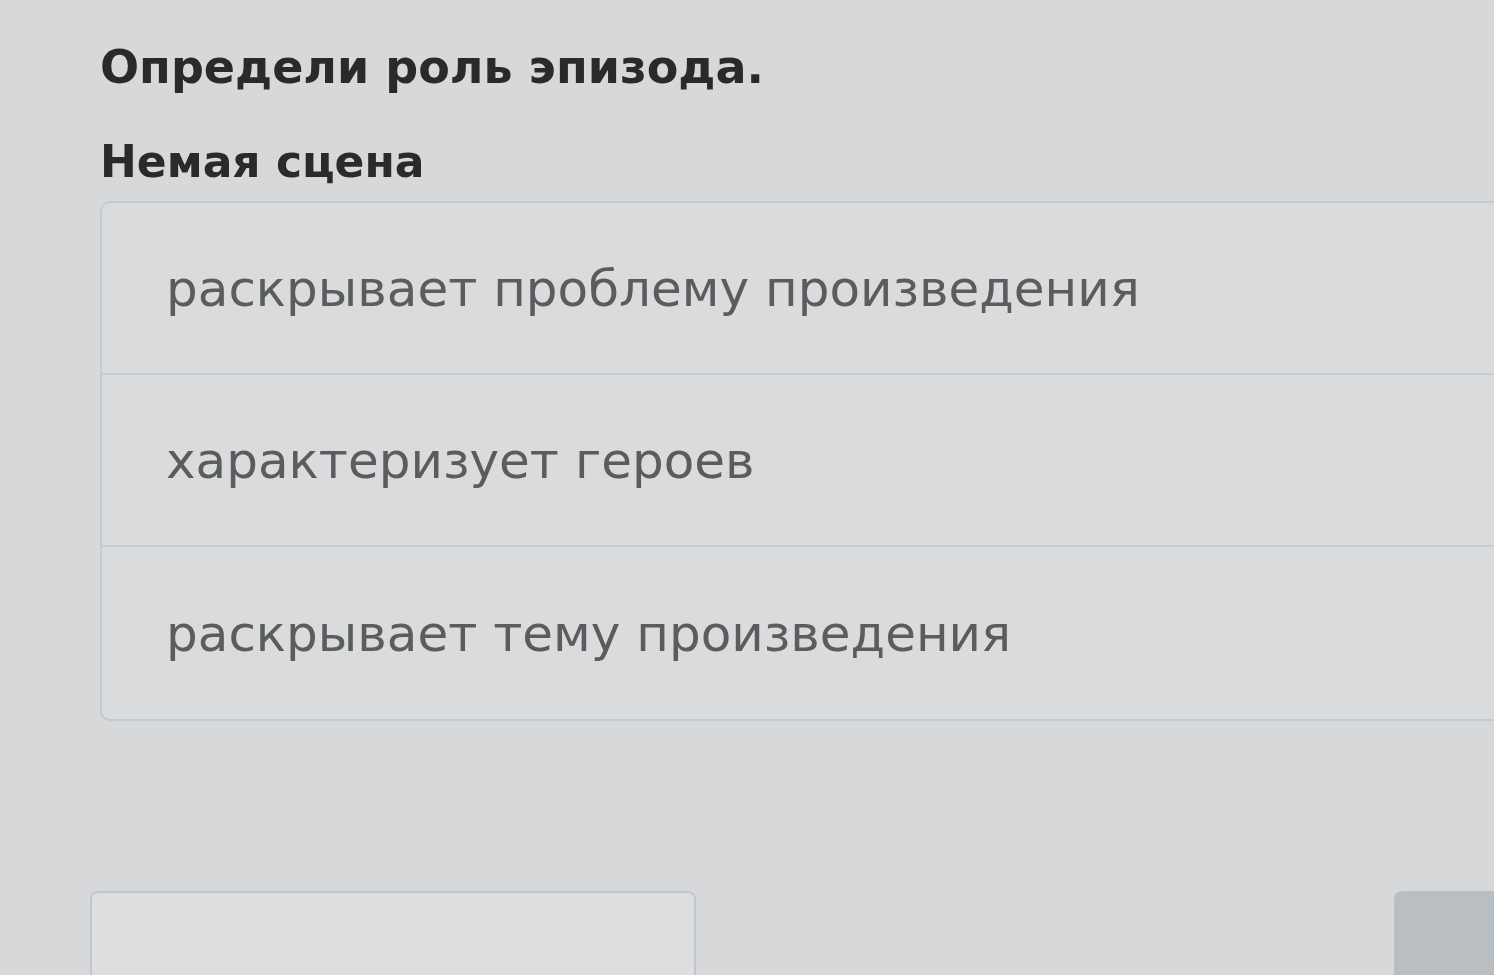  What do you see at coordinates (1444, 933) in the screenshot?
I see `primary-button` at bounding box center [1444, 933].